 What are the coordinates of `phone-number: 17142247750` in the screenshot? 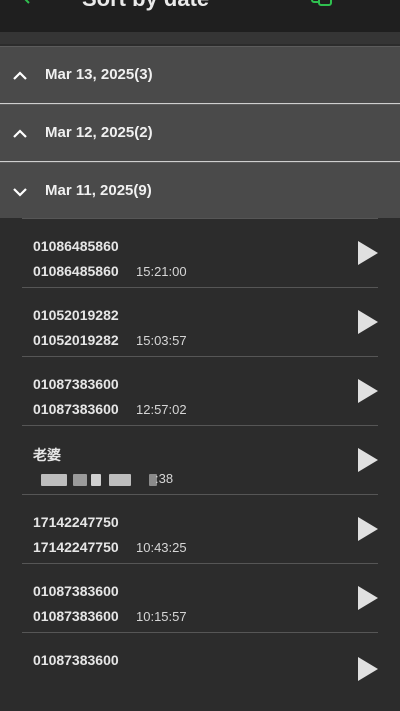 It's located at (76, 547).